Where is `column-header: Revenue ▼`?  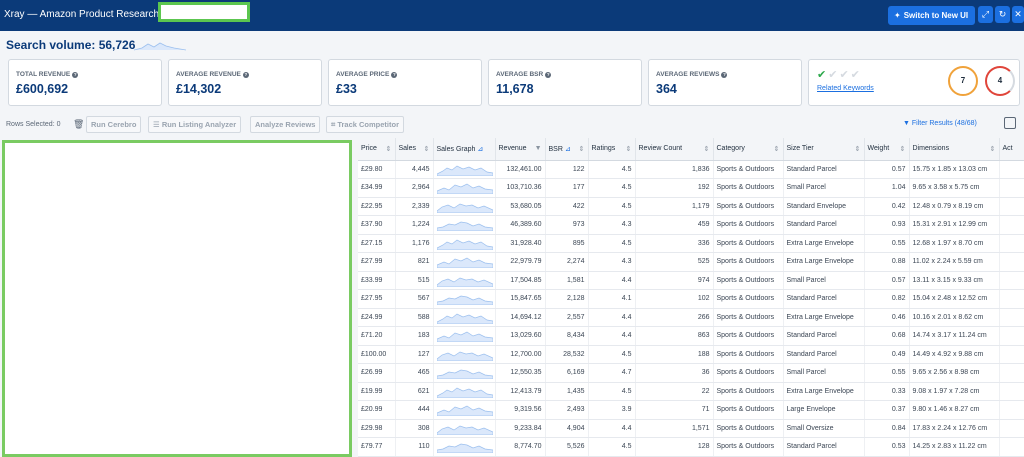 column-header: Revenue ▼ is located at coordinates (520, 149).